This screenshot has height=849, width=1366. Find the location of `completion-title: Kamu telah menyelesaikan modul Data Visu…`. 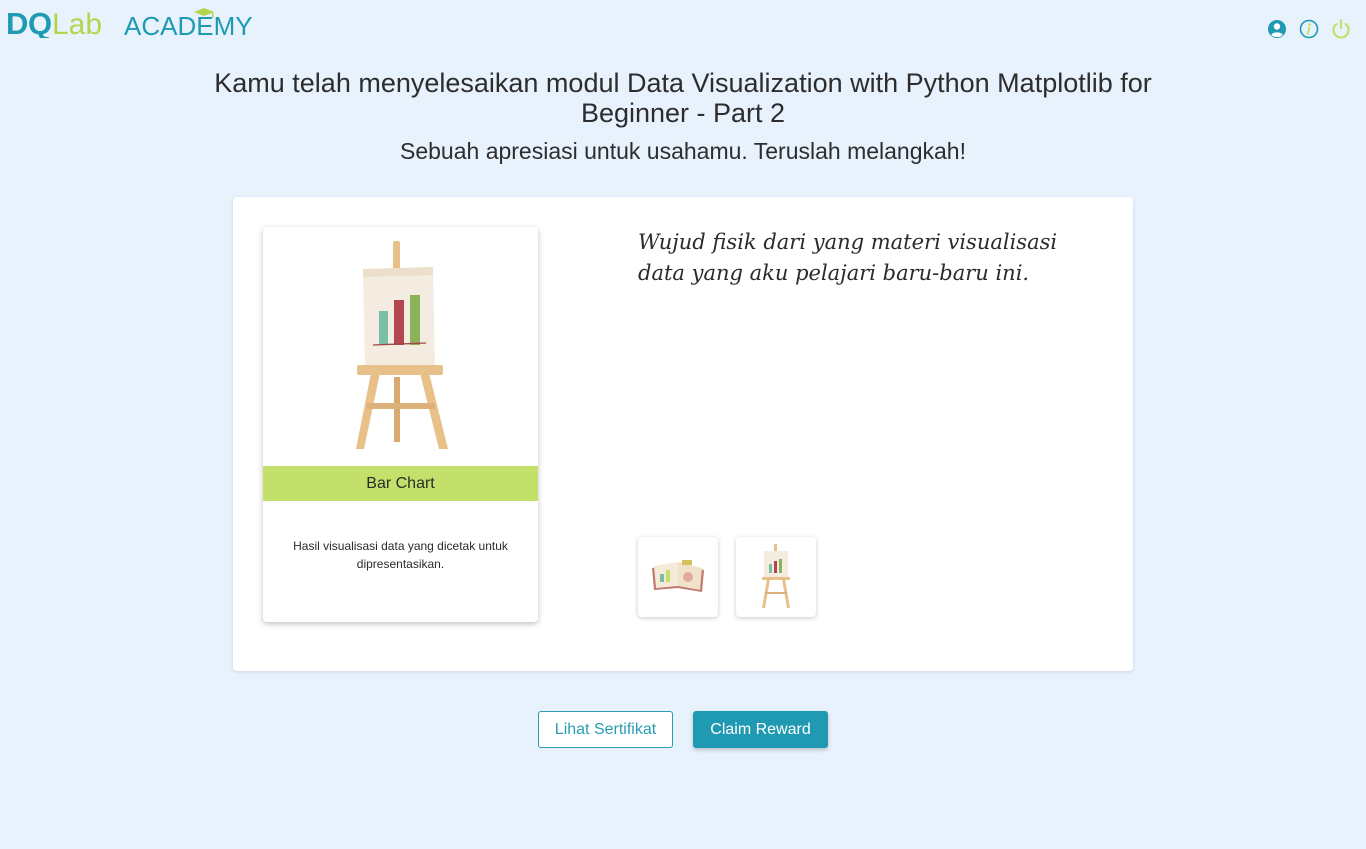

completion-title: Kamu telah menyelesaikan modul Data Visu… is located at coordinates (683, 98).